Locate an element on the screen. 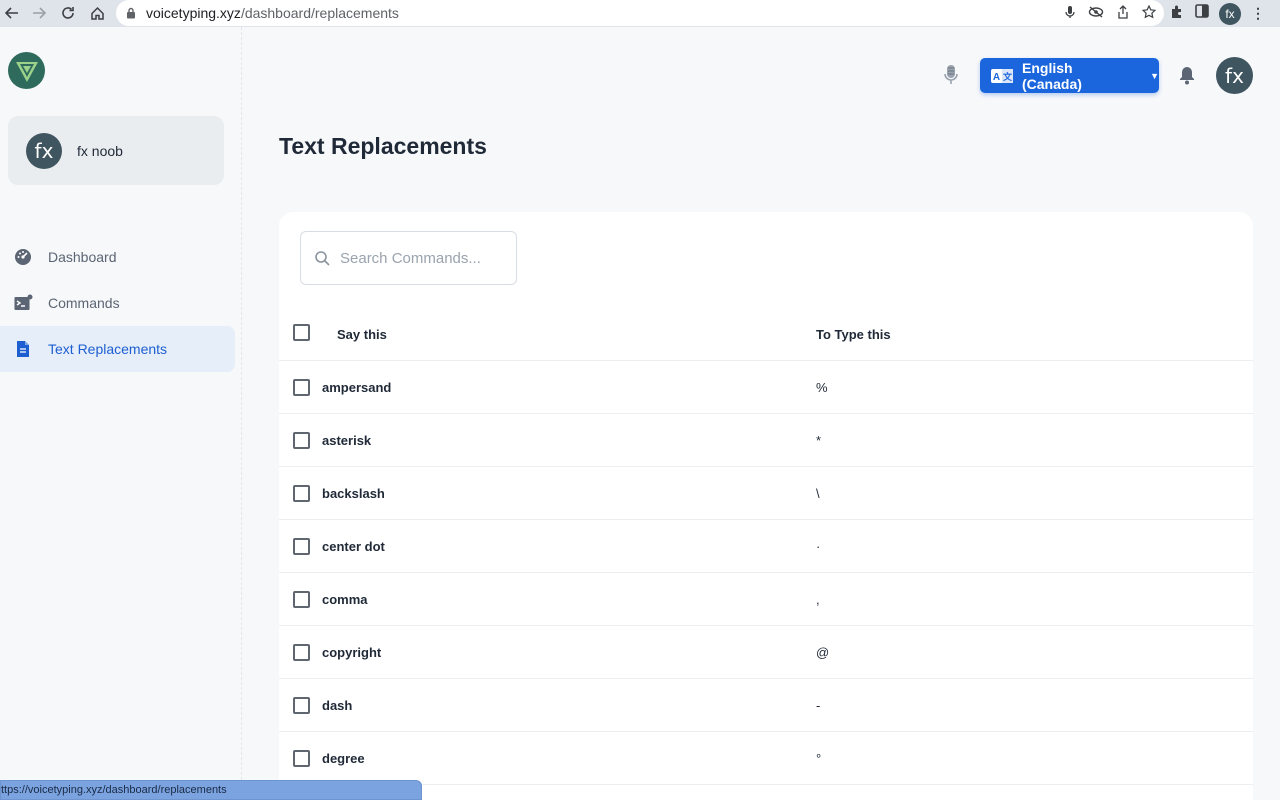 The image size is (1280, 800). app-logo-icon is located at coordinates (26, 70).